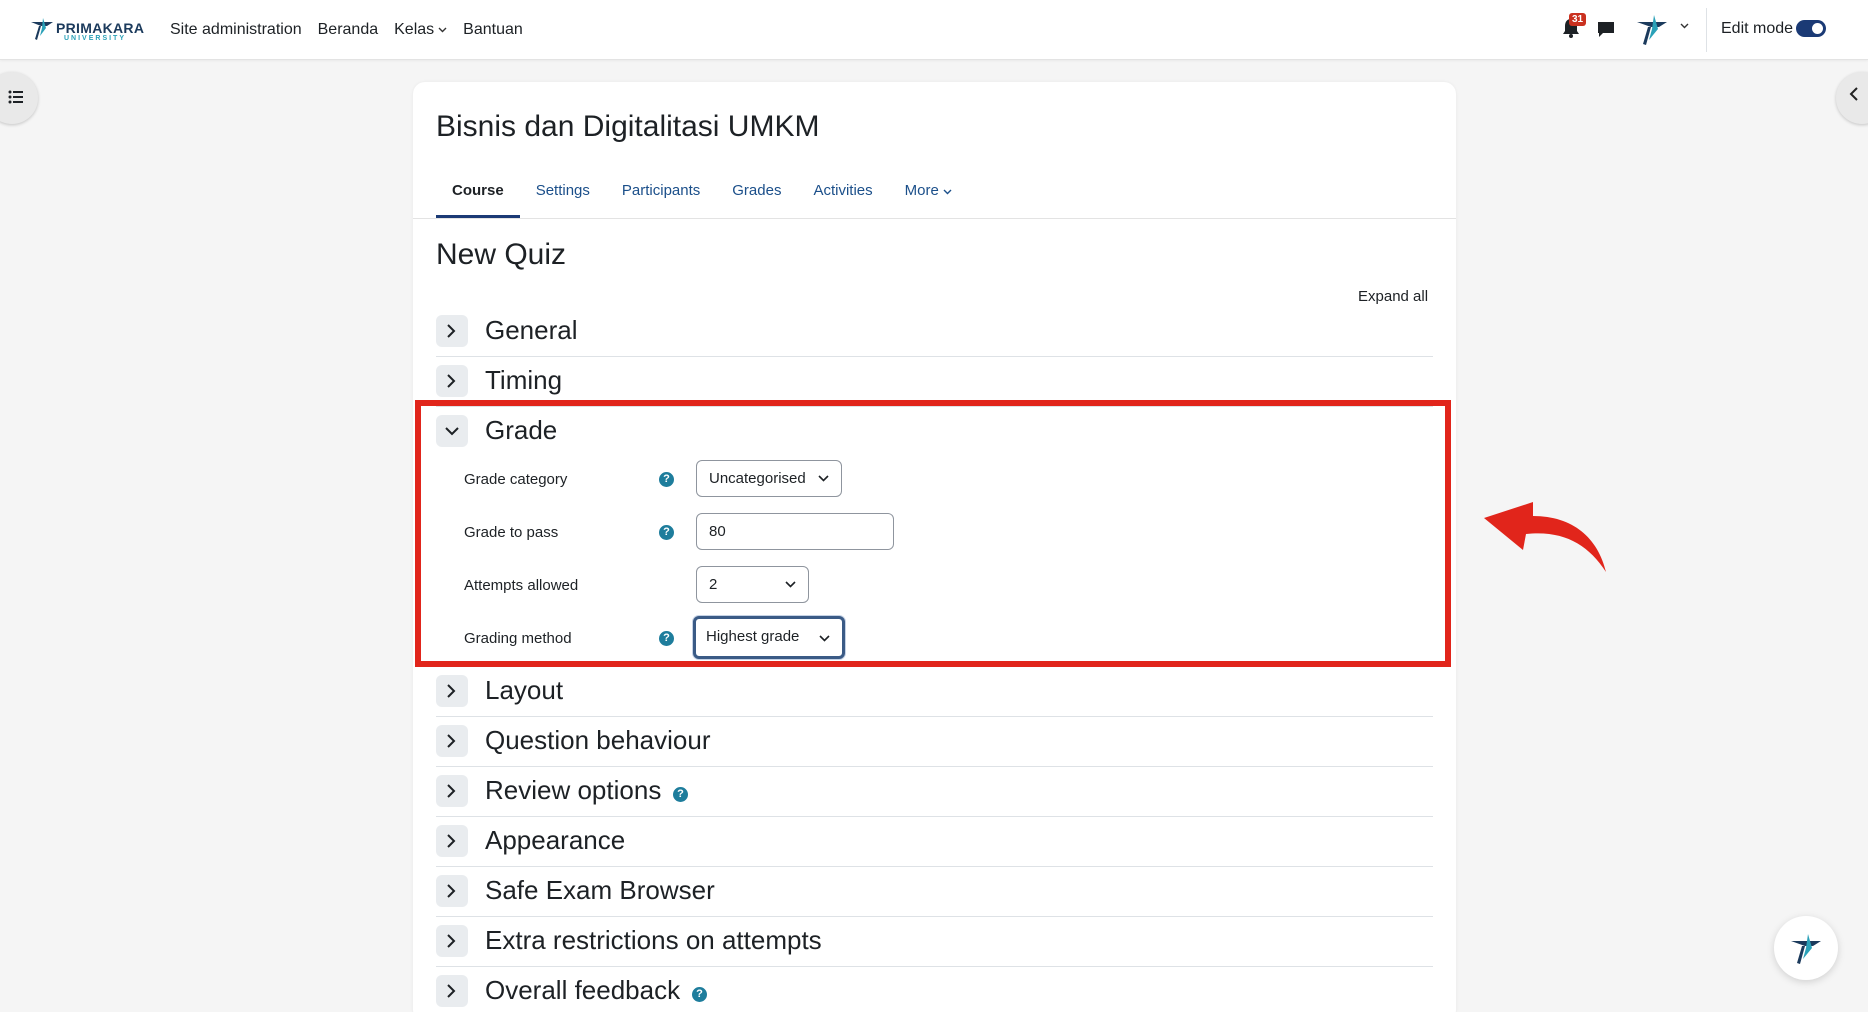 The height and width of the screenshot is (1012, 1868). I want to click on section-collapse-button, so click(452, 431).